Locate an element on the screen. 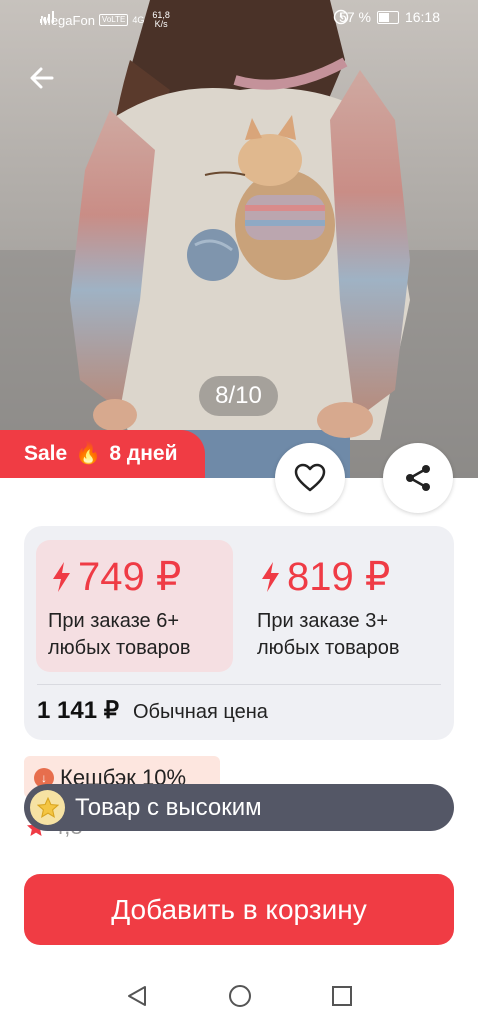 This screenshot has height=1024, width=478. sale-duration: 8 дней is located at coordinates (143, 453).